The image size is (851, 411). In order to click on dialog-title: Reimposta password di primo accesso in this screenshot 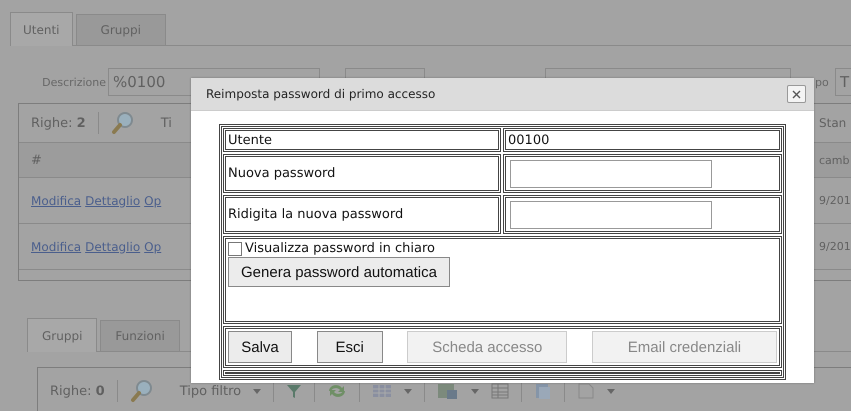, I will do `click(321, 94)`.